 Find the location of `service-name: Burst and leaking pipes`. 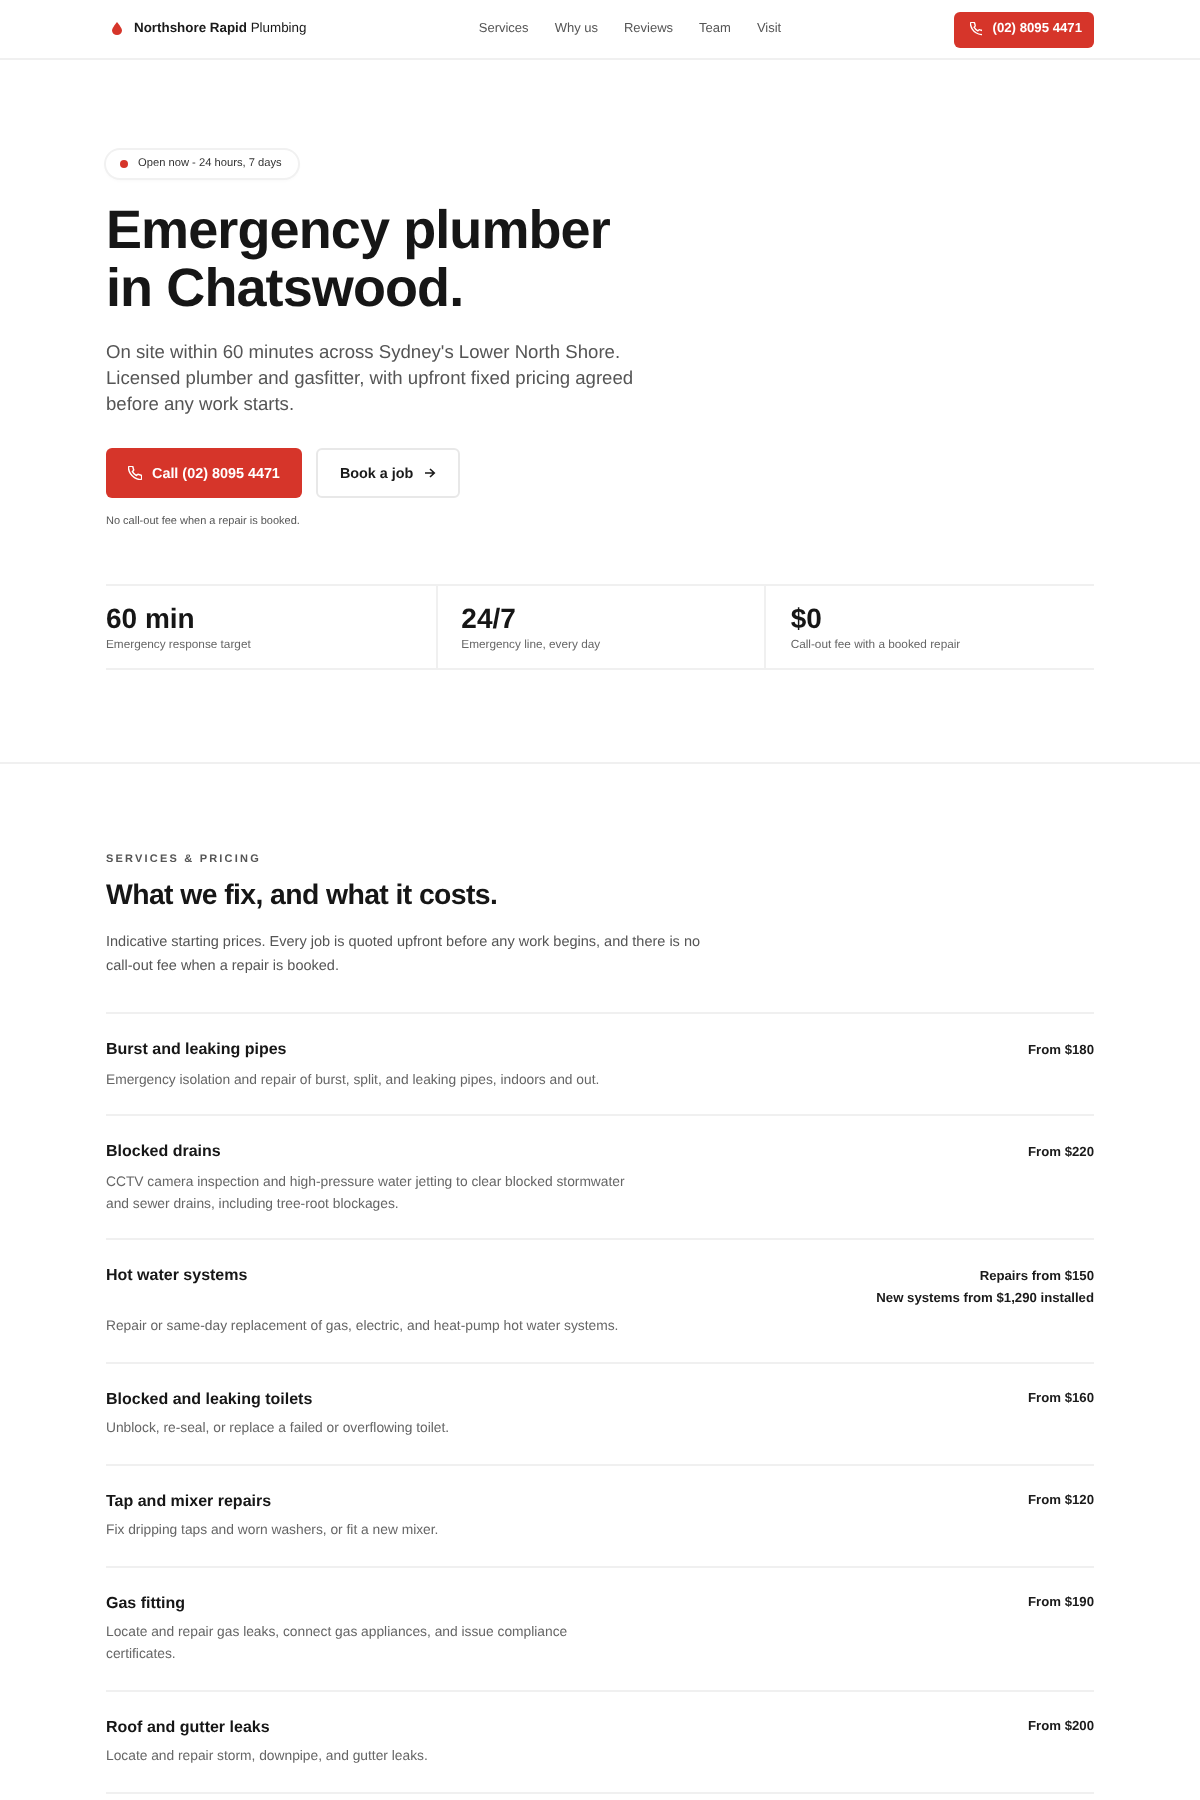

service-name: Burst and leaking pipes is located at coordinates (196, 1050).